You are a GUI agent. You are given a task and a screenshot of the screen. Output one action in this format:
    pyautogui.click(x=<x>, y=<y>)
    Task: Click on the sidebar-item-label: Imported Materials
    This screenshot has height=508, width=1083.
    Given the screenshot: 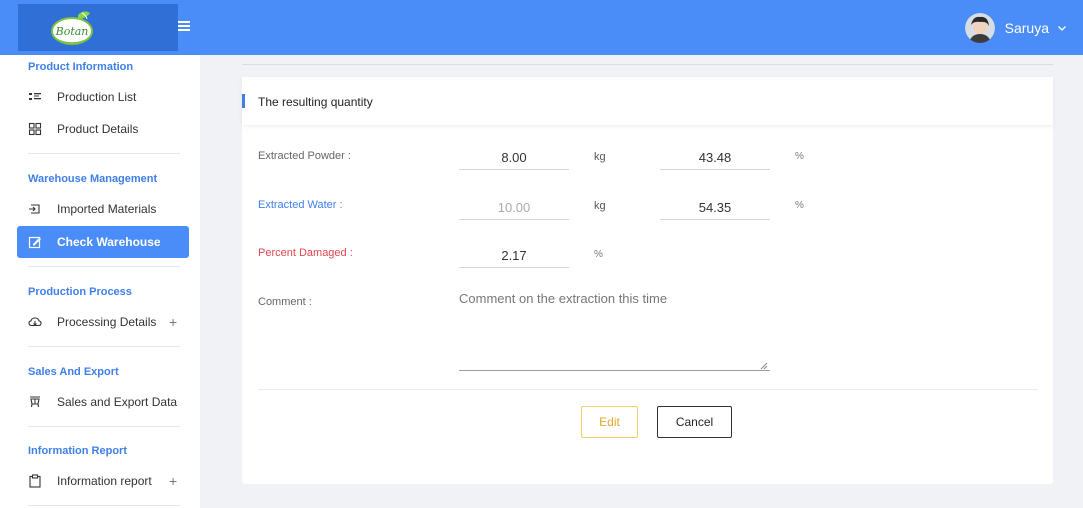 What is the action you would take?
    pyautogui.click(x=107, y=209)
    